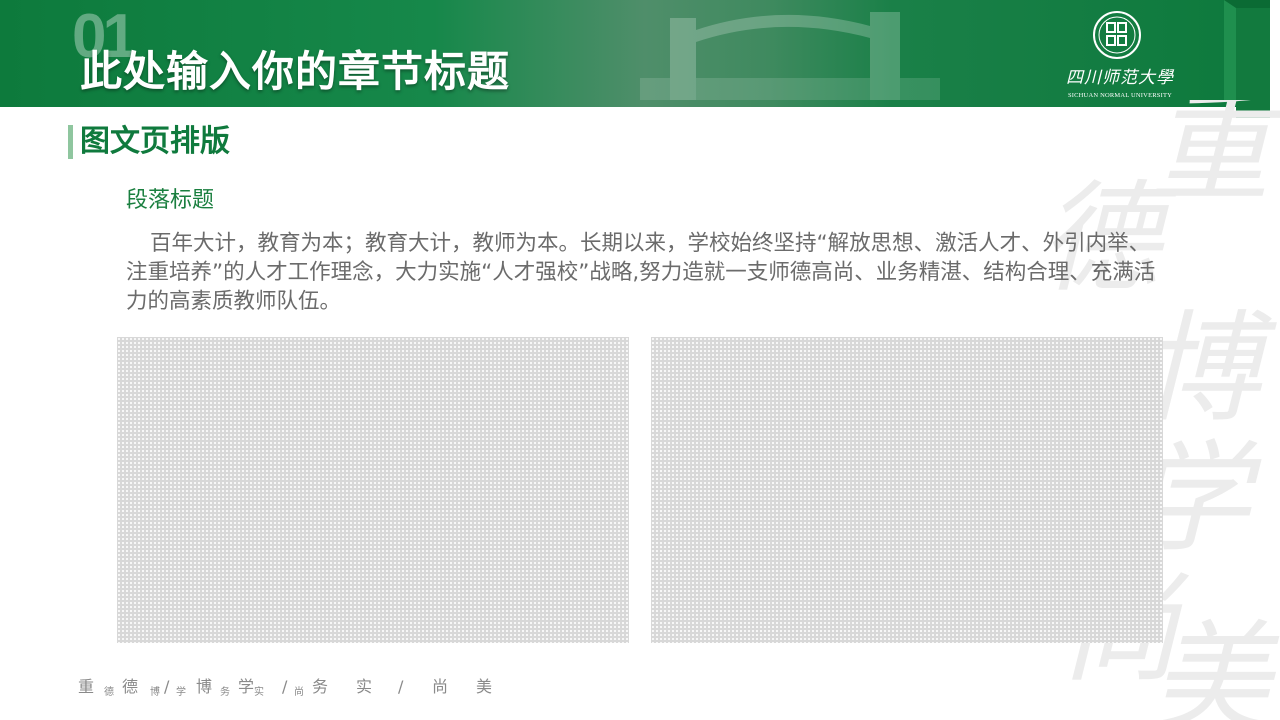 The height and width of the screenshot is (720, 1280). What do you see at coordinates (1117, 35) in the screenshot?
I see `university-seal-icon` at bounding box center [1117, 35].